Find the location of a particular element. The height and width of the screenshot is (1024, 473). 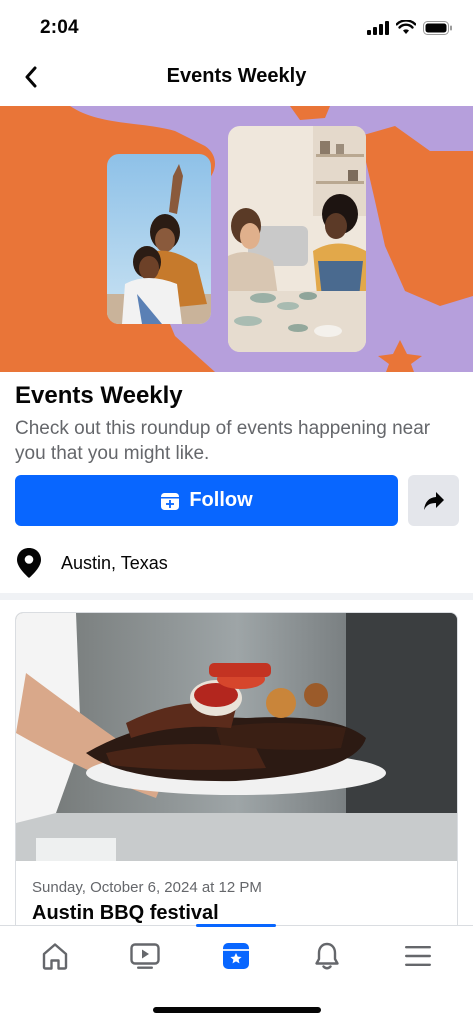

share-button is located at coordinates (433, 500).